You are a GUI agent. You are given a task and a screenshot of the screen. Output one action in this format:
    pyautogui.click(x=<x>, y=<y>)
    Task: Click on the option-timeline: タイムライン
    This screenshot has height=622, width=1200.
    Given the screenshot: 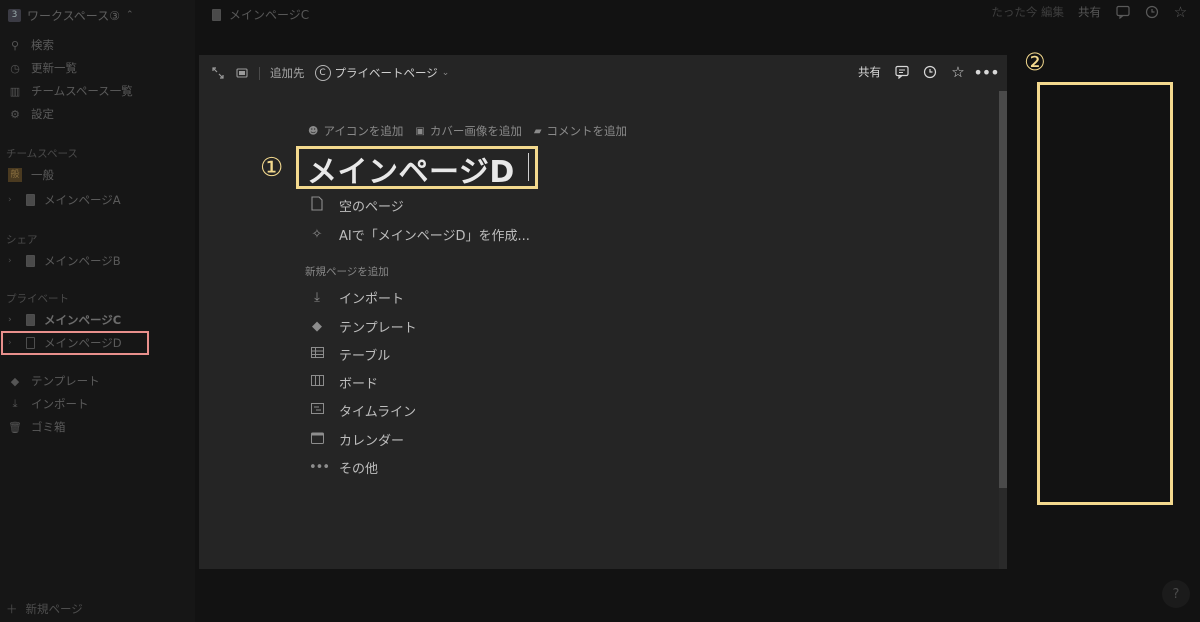 What is the action you would take?
    pyautogui.click(x=362, y=410)
    